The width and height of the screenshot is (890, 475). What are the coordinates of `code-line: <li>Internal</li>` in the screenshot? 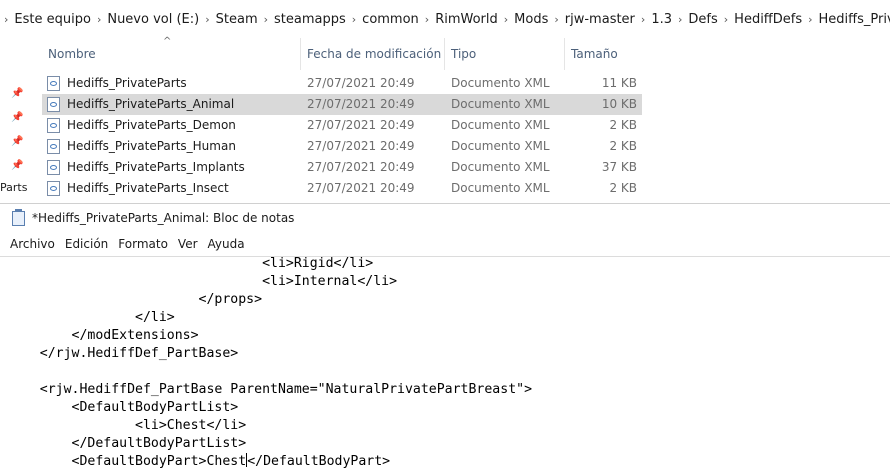 It's located at (203, 281).